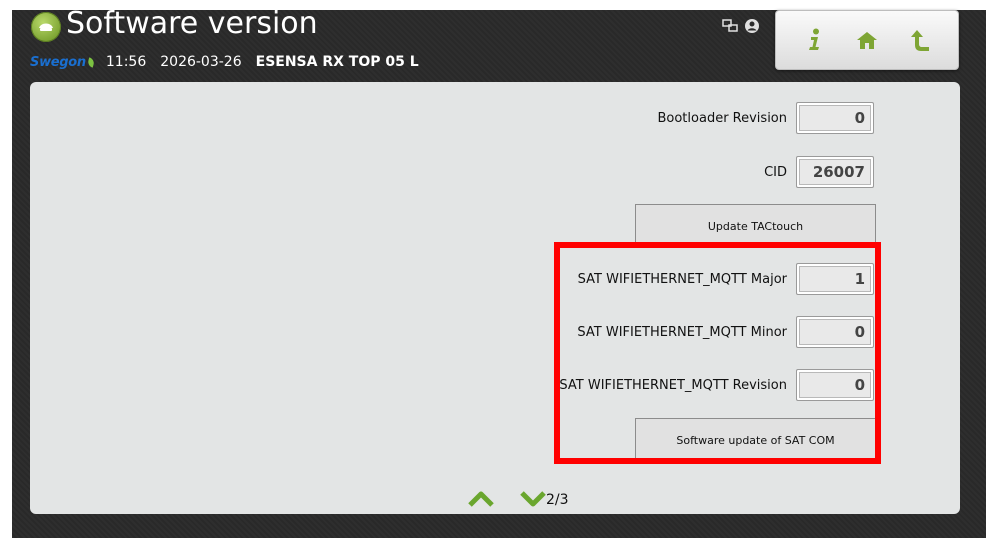  I want to click on info-button, so click(815, 40).